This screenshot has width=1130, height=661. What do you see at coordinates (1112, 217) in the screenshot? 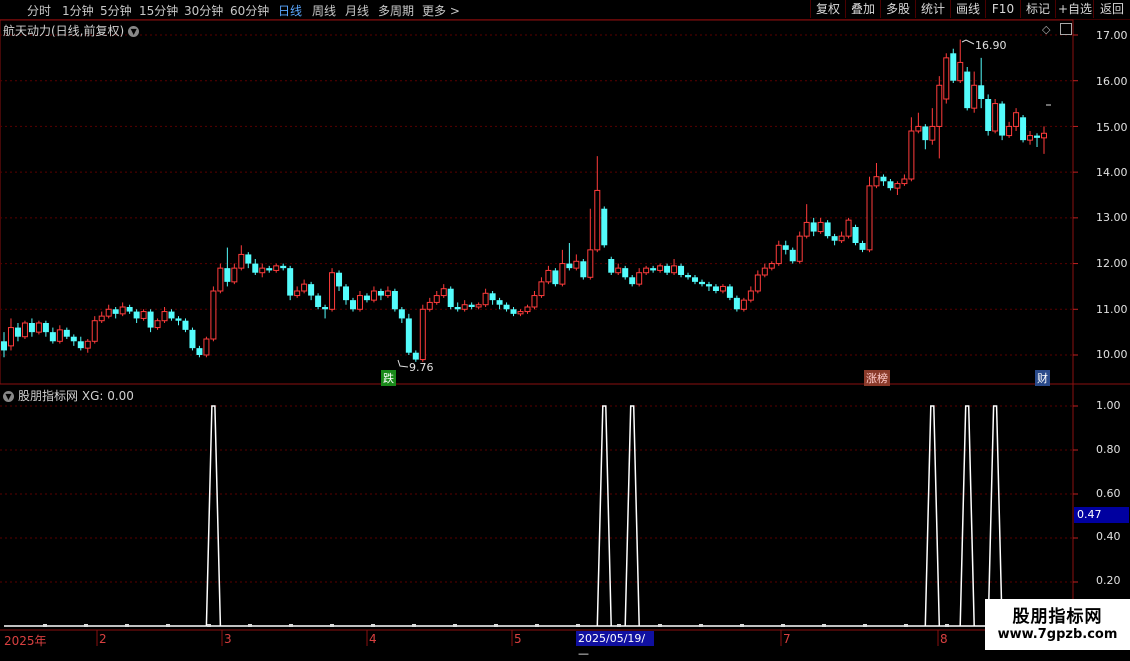
I see `y-tick: 13.00` at bounding box center [1112, 217].